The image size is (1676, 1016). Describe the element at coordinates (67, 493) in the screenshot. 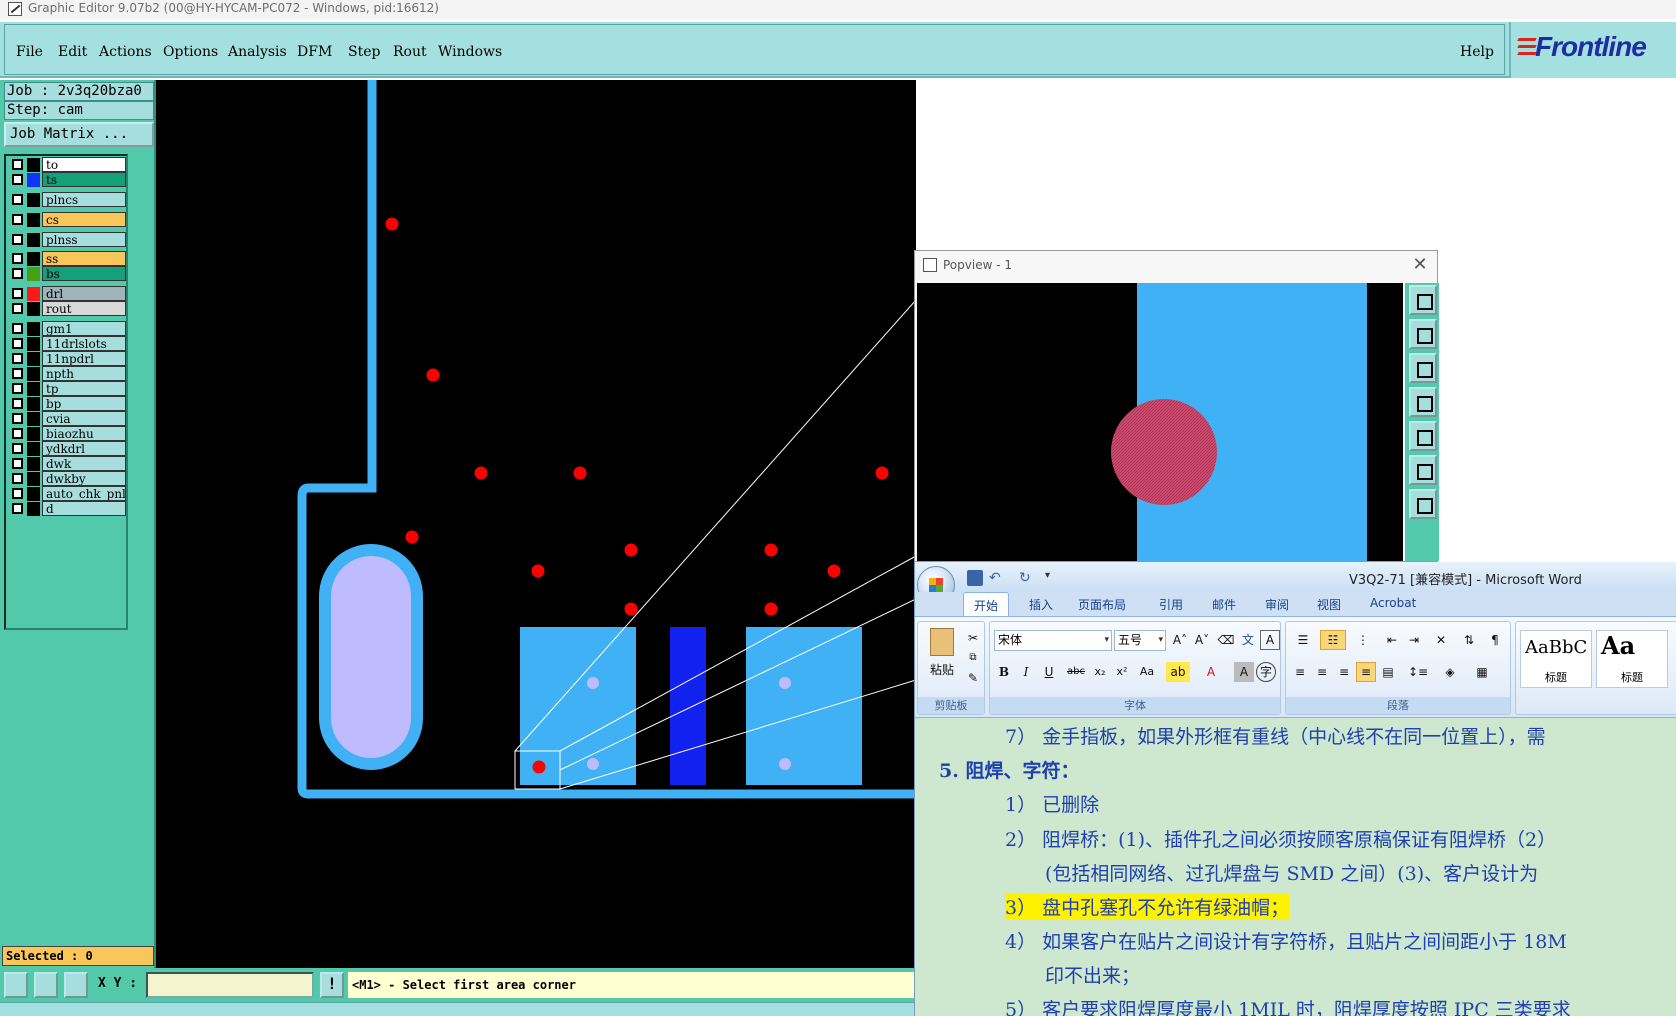

I see `layer-row-auto_chk_pnl: auto_chk_pnl` at that location.